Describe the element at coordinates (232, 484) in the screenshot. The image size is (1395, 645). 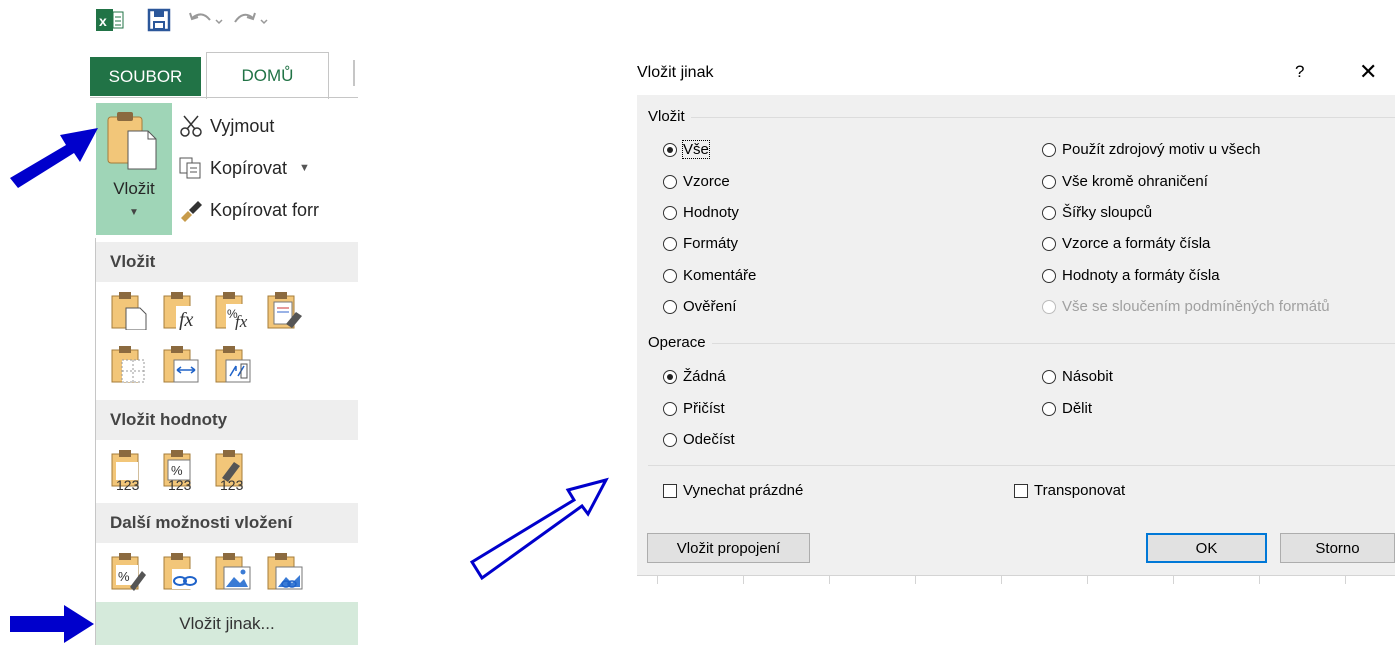
I see `values-123-text-3: 123` at that location.